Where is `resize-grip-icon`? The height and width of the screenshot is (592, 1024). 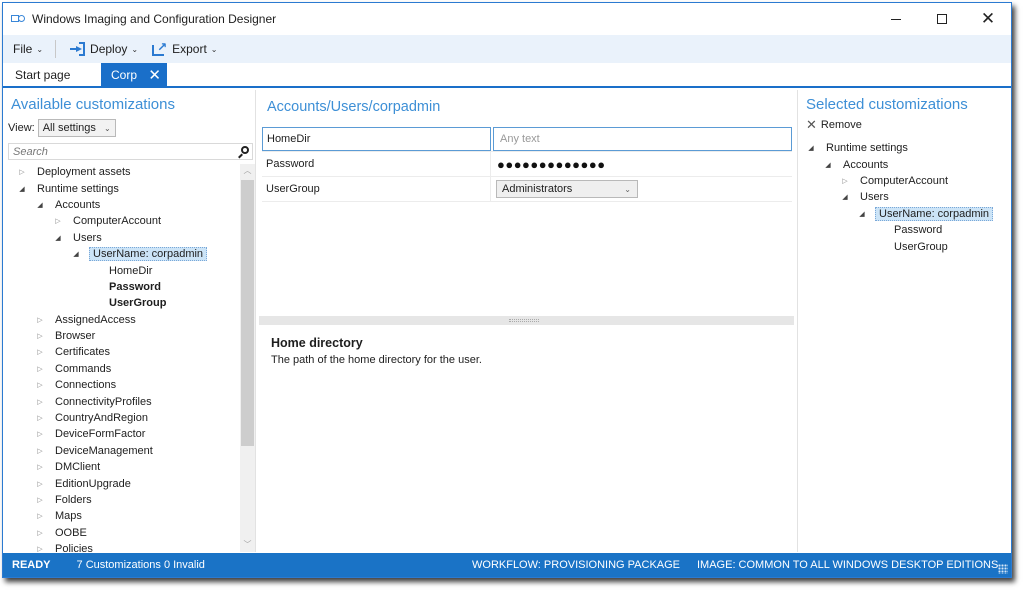 resize-grip-icon is located at coordinates (1003, 569).